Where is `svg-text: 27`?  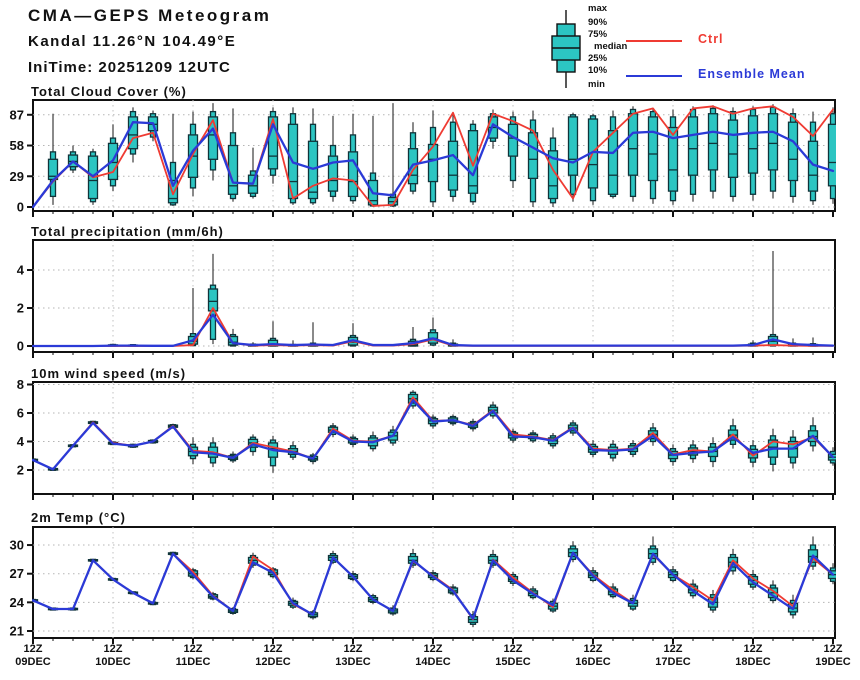
svg-text: 27 is located at coordinates (17, 573).